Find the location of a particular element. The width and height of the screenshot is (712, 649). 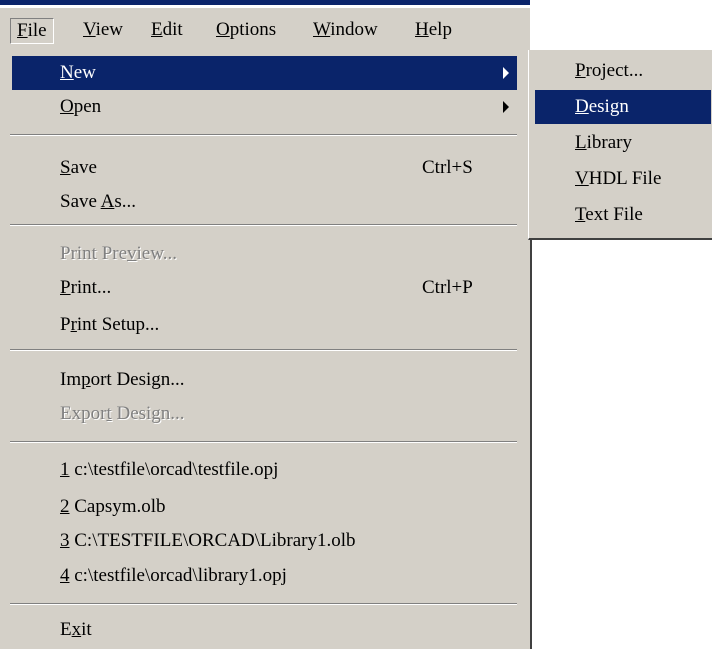

menu-item-recent-3: 3 C:\TESTFILE\ORCAD\Library1.olb is located at coordinates (264, 541).